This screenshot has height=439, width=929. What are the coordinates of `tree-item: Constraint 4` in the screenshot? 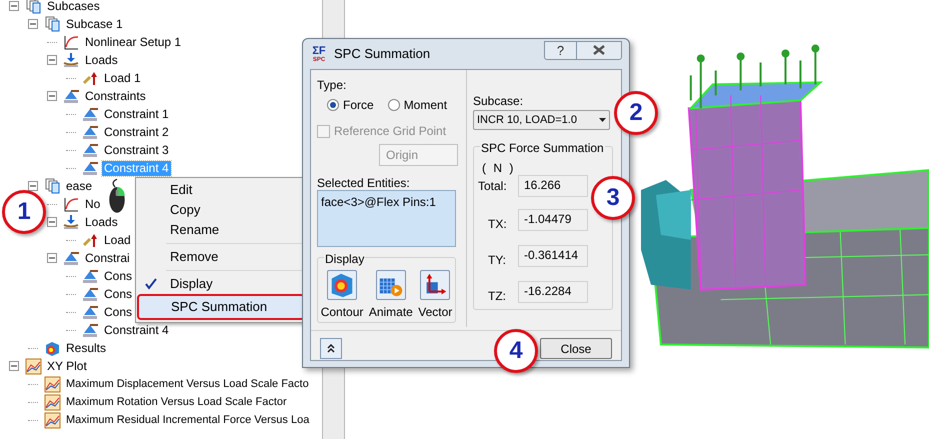 It's located at (136, 330).